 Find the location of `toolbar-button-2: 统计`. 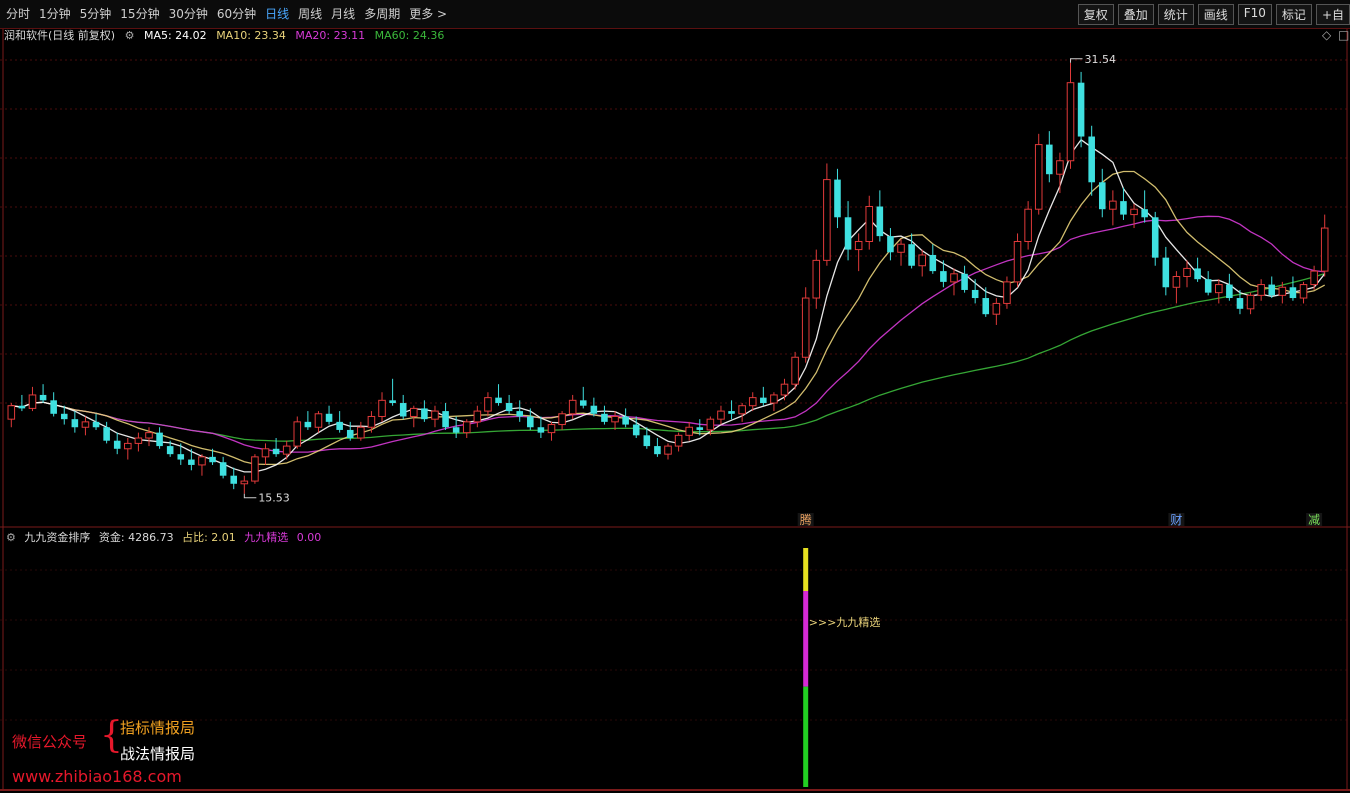

toolbar-button-2: 统计 is located at coordinates (1175, 14).